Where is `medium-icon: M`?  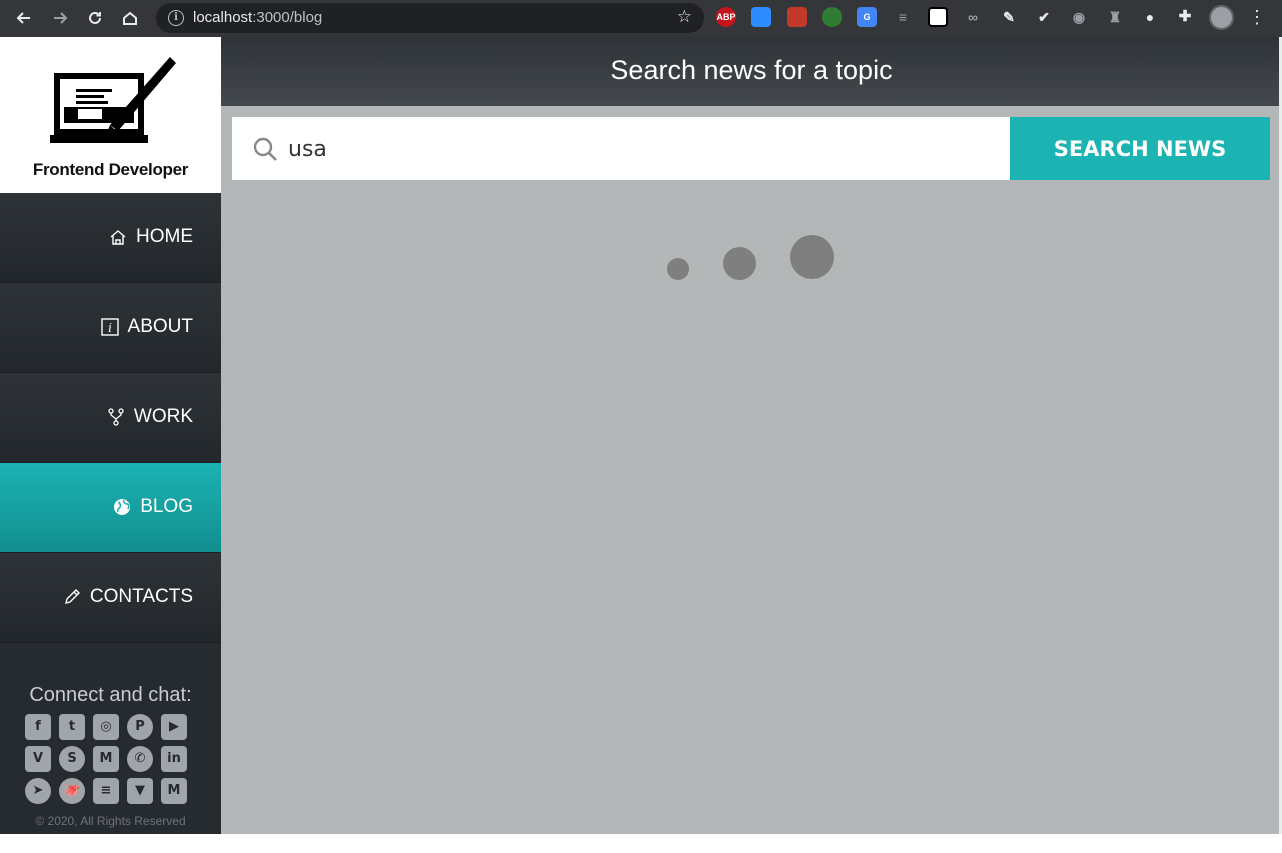
medium-icon: M is located at coordinates (174, 791).